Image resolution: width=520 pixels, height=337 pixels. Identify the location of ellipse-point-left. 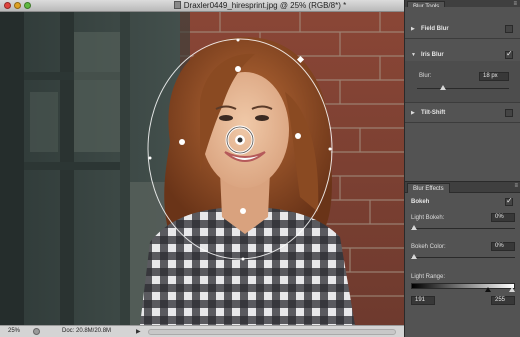
(150, 158).